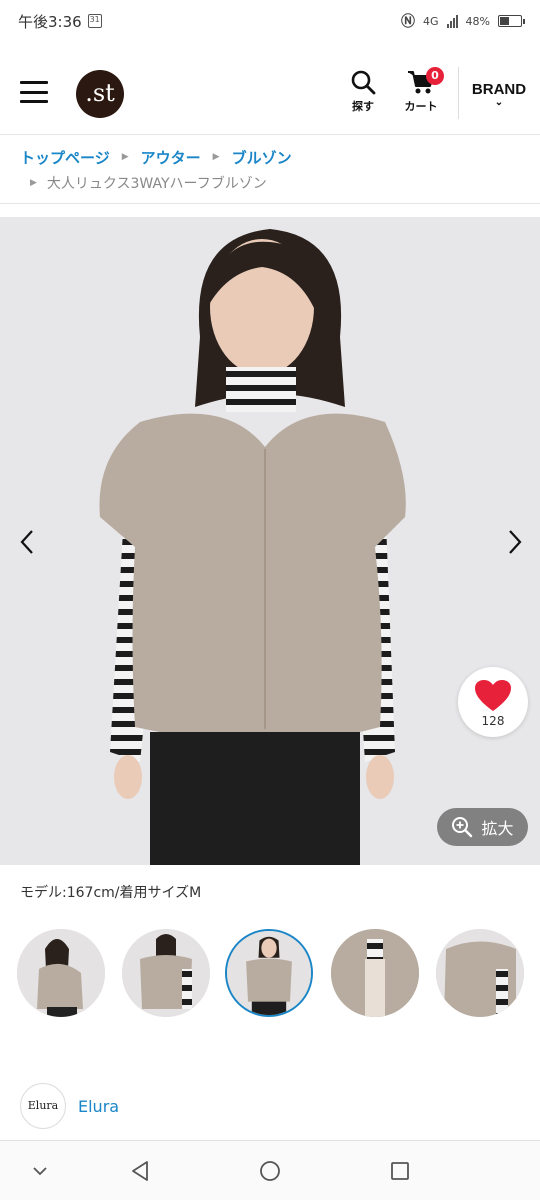 The image size is (540, 1200). Describe the element at coordinates (69, 1106) in the screenshot. I see `brand-row: Elura Elura` at that location.